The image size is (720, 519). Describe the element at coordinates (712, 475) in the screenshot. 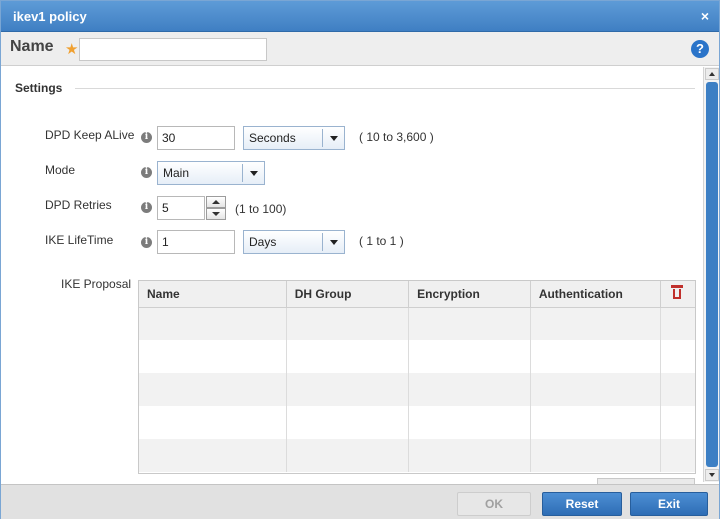

I see `scroll-down-icon` at that location.